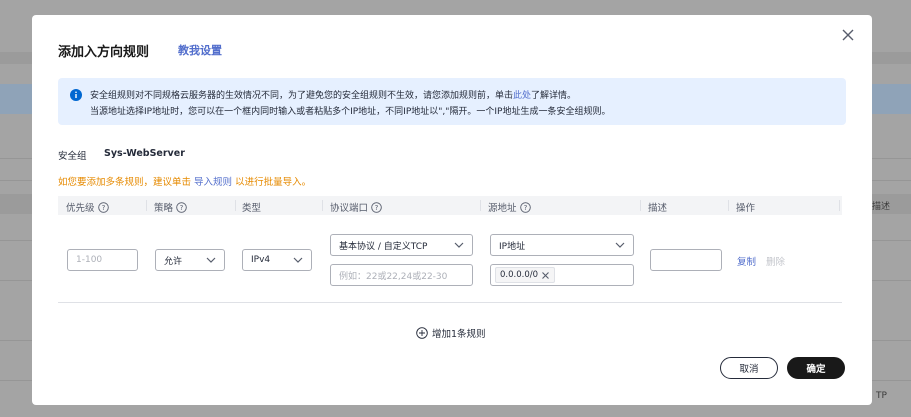 Image resolution: width=911 pixels, height=417 pixels. What do you see at coordinates (512, 246) in the screenshot?
I see `source-type-value: IP地址` at bounding box center [512, 246].